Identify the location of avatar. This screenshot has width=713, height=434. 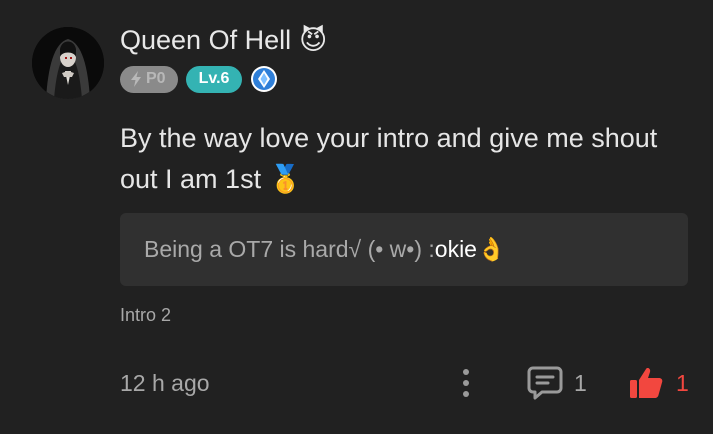
(68, 63).